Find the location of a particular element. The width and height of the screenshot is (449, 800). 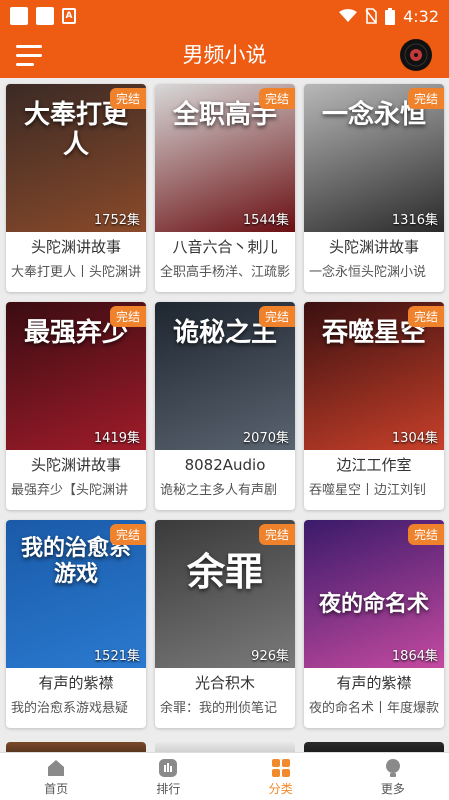

book-cover: 最强弃少 完结 1419集 is located at coordinates (76, 376).